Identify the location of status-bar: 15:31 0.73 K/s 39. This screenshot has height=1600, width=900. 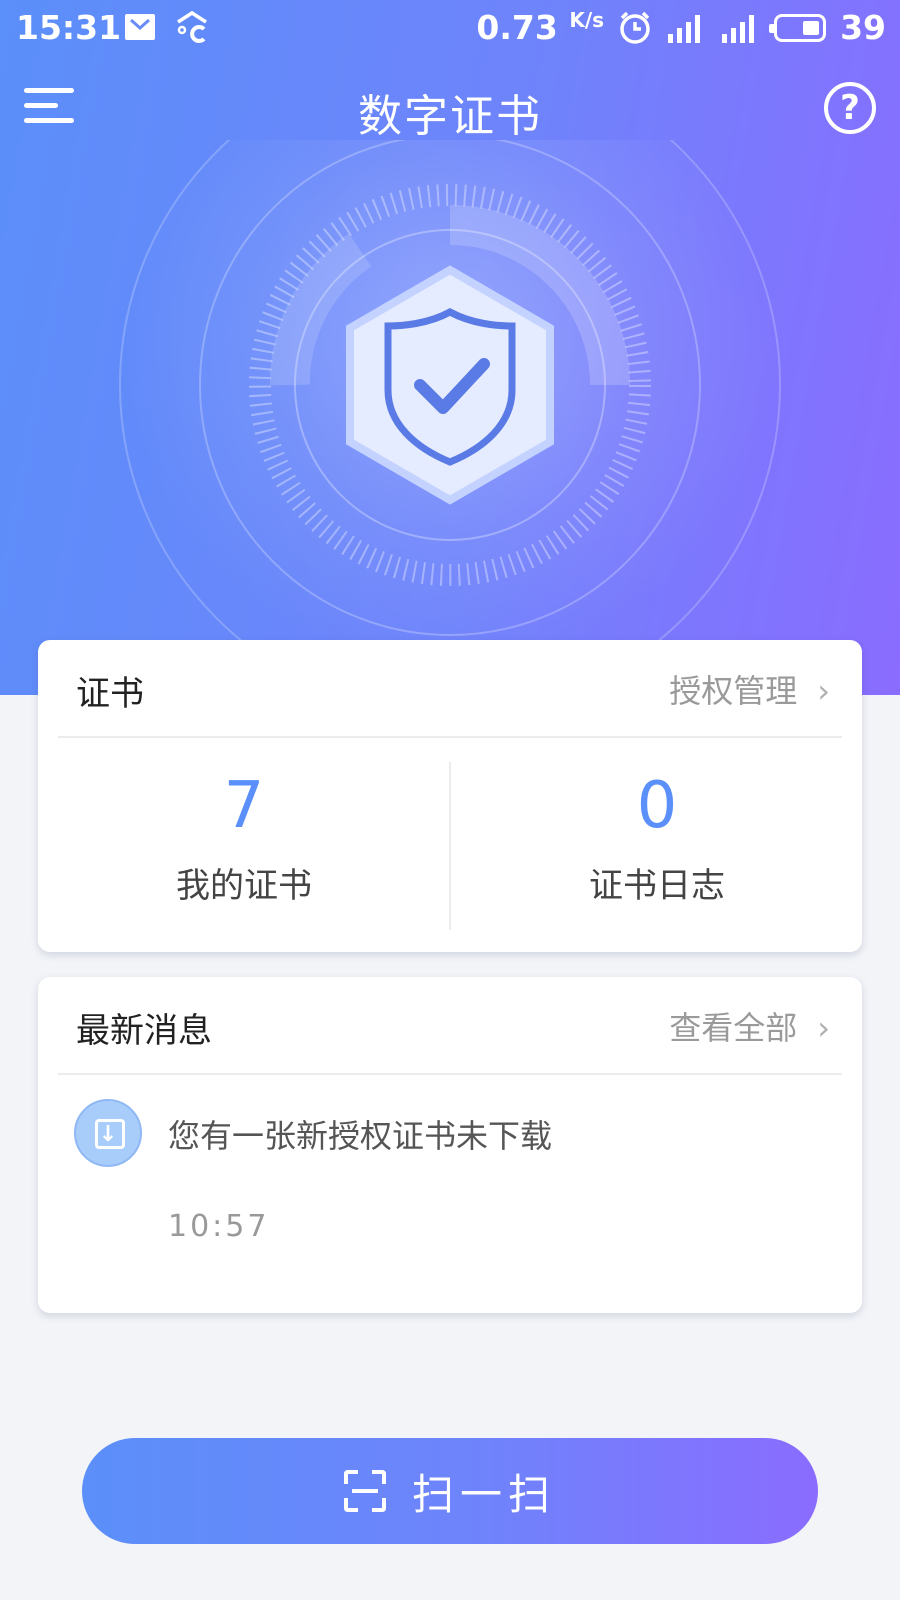
(450, 28).